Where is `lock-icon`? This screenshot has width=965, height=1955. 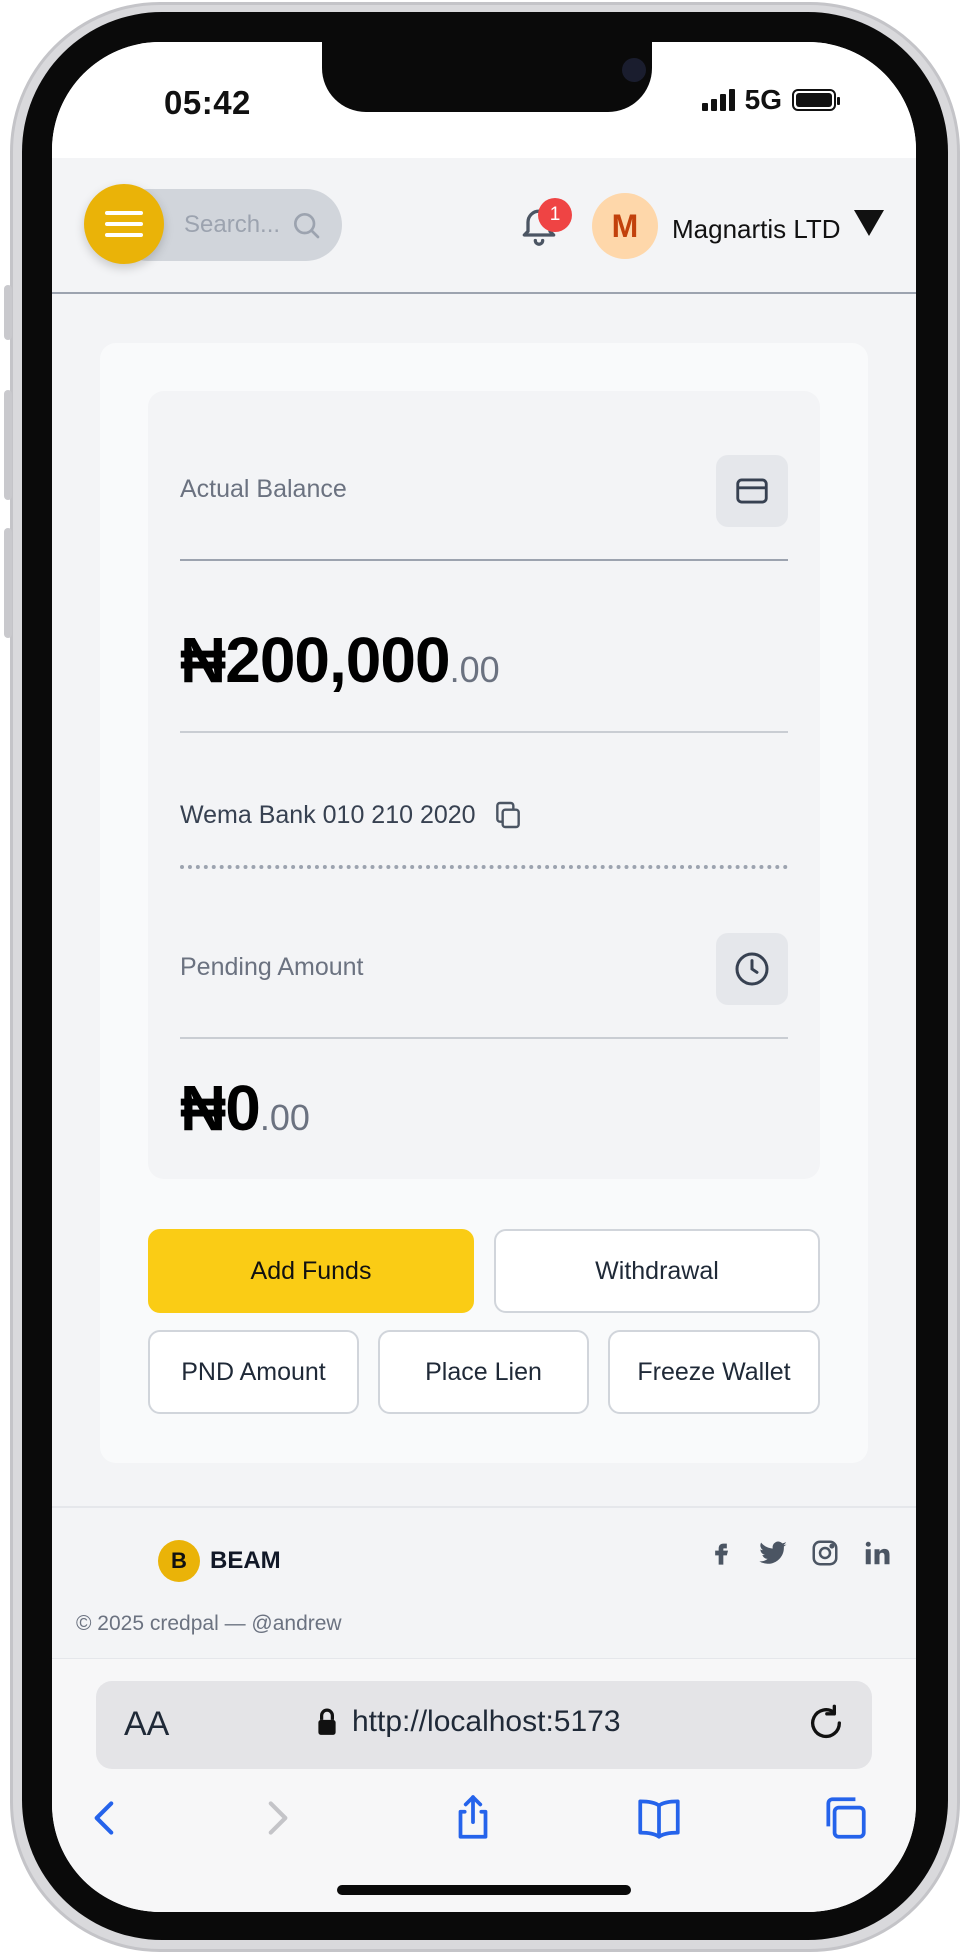 lock-icon is located at coordinates (327, 1721).